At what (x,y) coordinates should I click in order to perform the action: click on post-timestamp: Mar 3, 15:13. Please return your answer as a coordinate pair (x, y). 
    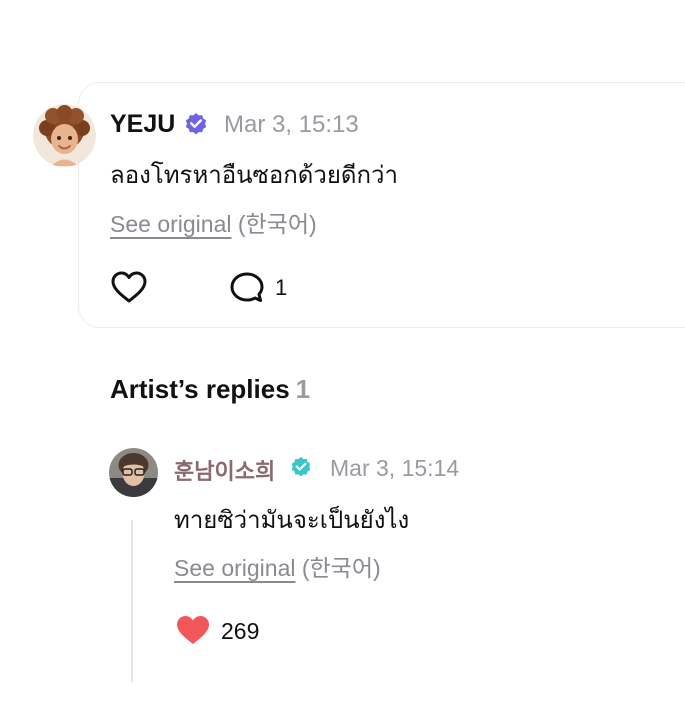
    Looking at the image, I should click on (291, 124).